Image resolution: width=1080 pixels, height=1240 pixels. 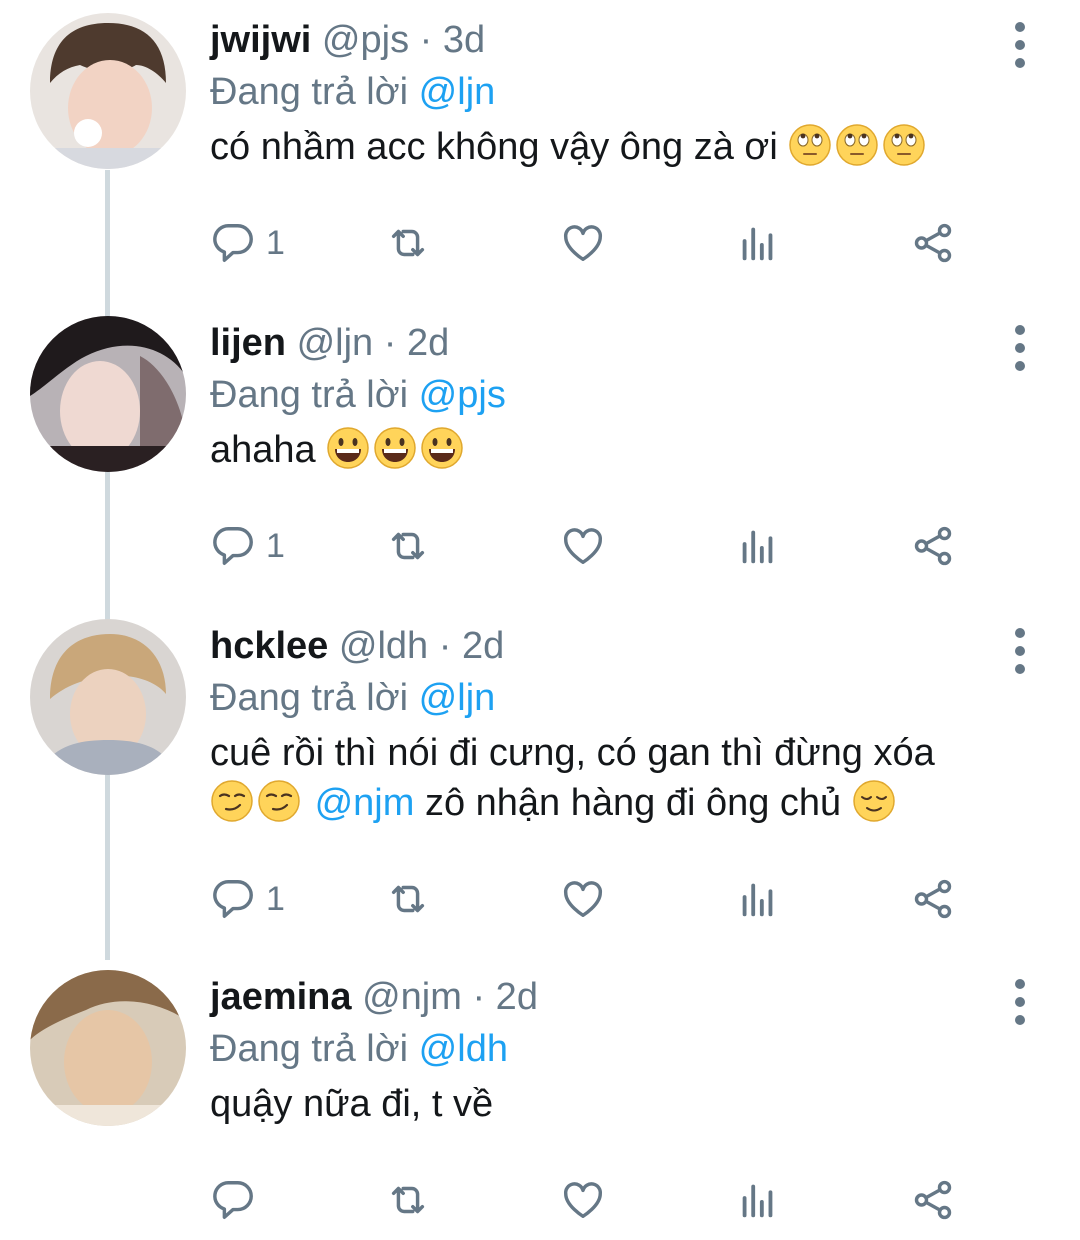 I want to click on display-name: jwijwi, so click(x=260, y=40).